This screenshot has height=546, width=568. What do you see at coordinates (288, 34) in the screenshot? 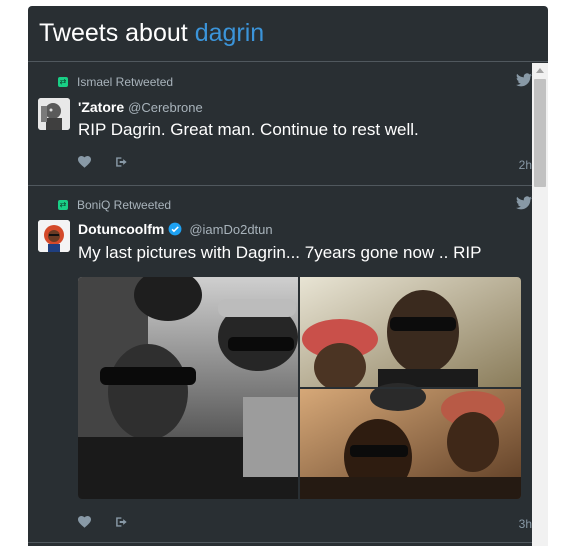
I see `timeline-header: Tweets about dagrin` at bounding box center [288, 34].